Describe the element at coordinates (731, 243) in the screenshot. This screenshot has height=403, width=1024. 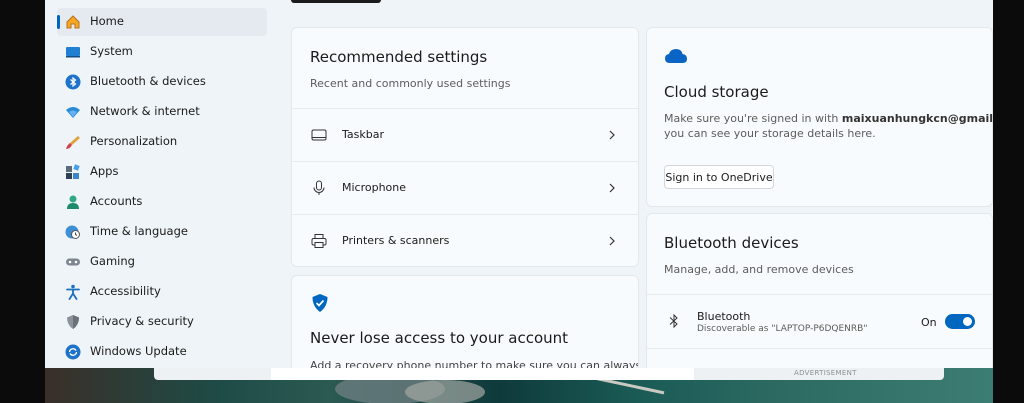
I see `bluetooth-devices-title: Bluetooth devices` at that location.